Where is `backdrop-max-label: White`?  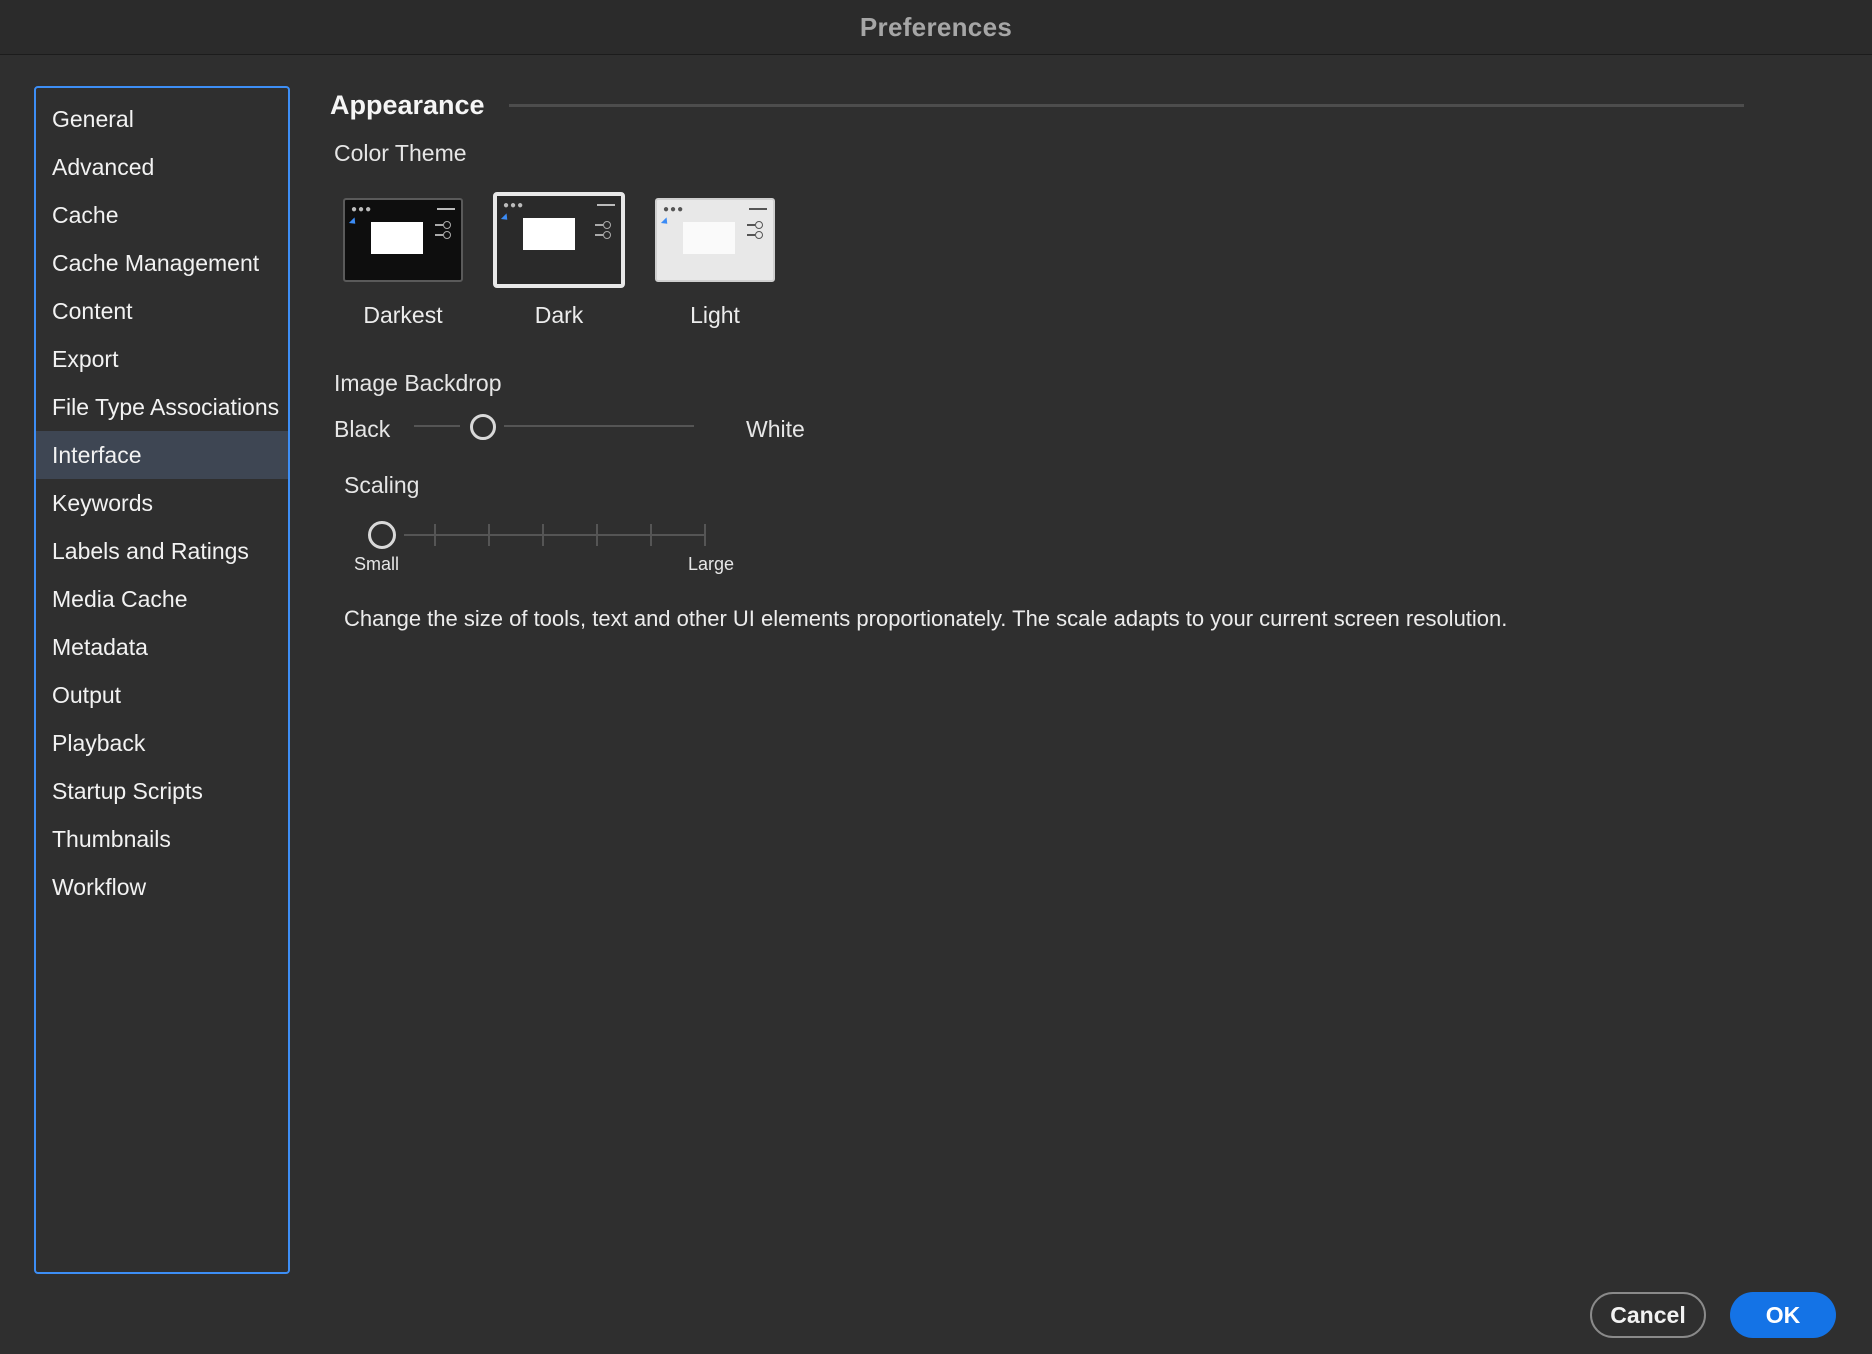
backdrop-max-label: White is located at coordinates (775, 429).